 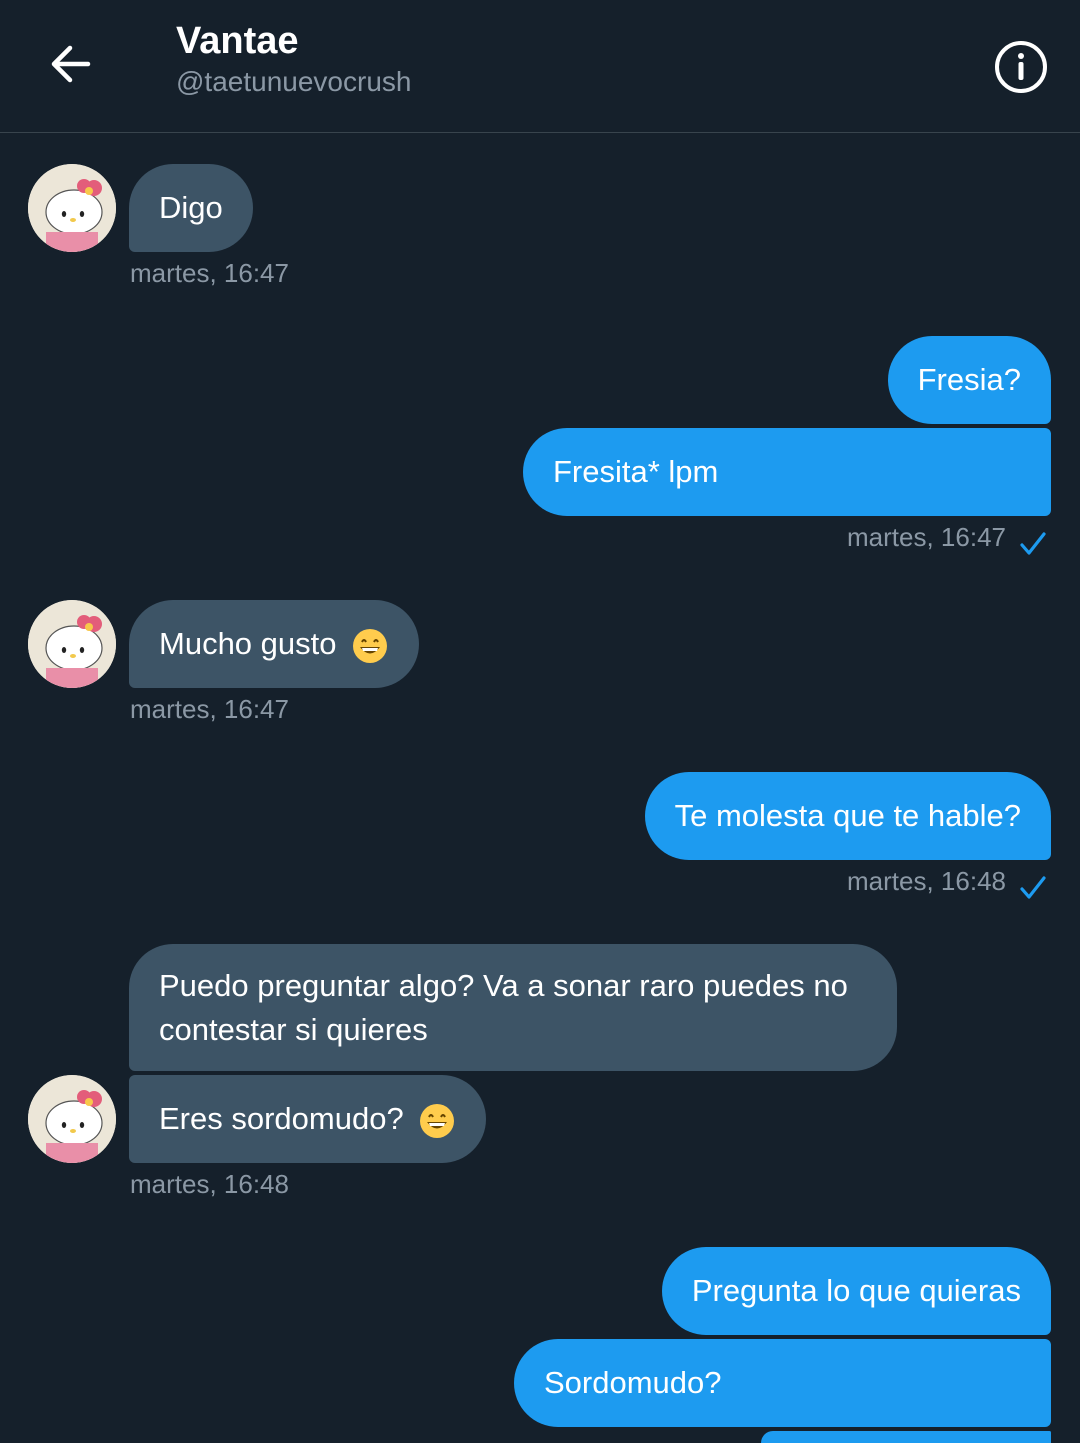 I want to click on message-bubble-incoming: Eres sordomudo?, so click(x=308, y=1119).